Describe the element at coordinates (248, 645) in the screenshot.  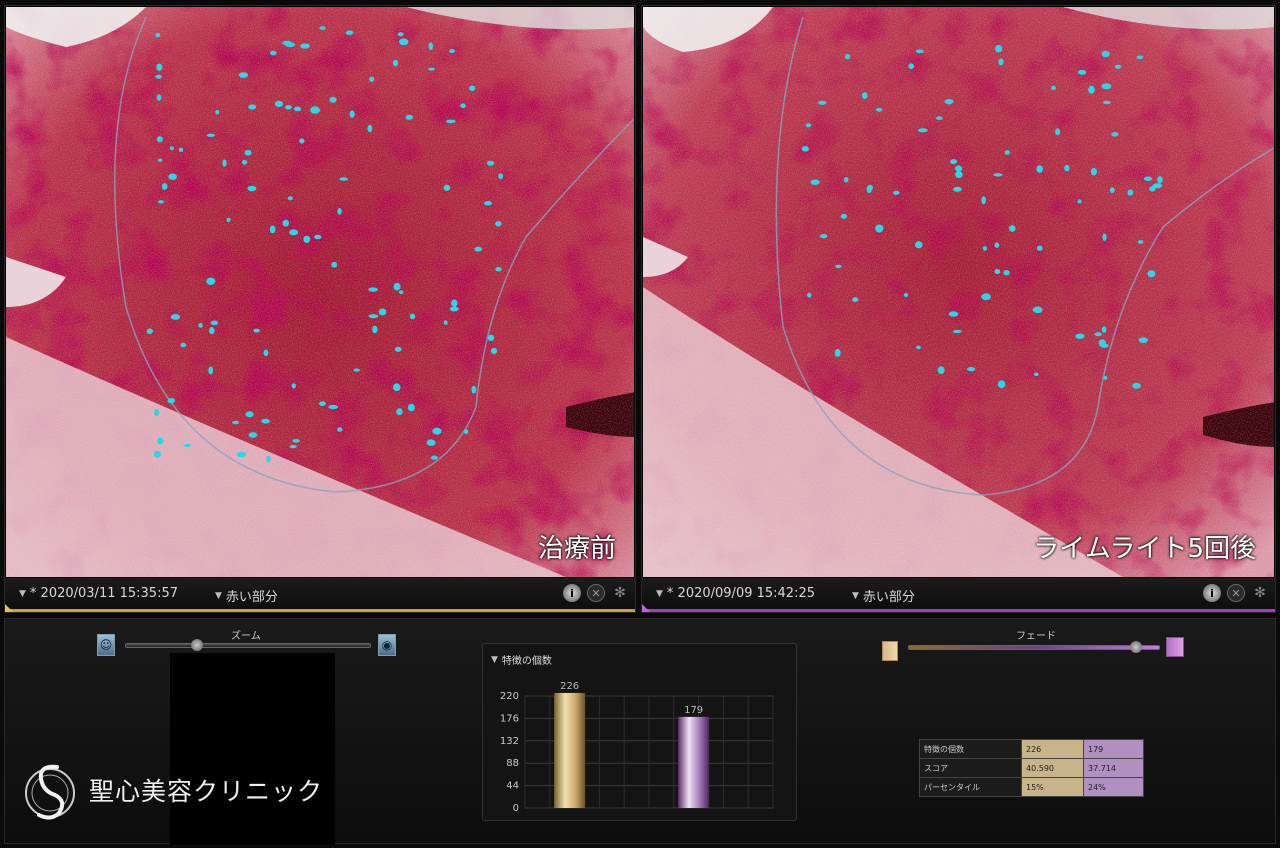
I see `zoom-slider` at that location.